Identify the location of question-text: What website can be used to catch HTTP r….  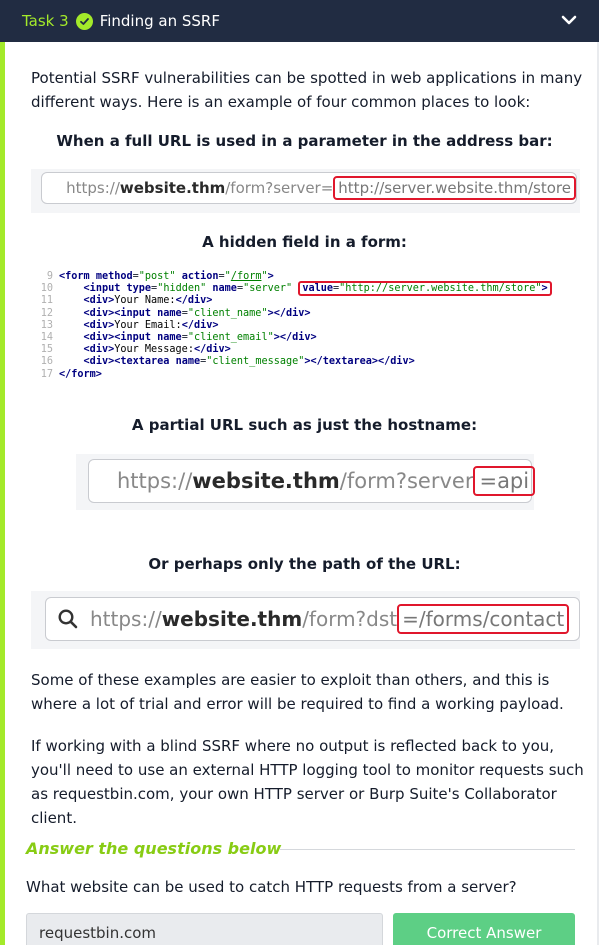
(271, 887).